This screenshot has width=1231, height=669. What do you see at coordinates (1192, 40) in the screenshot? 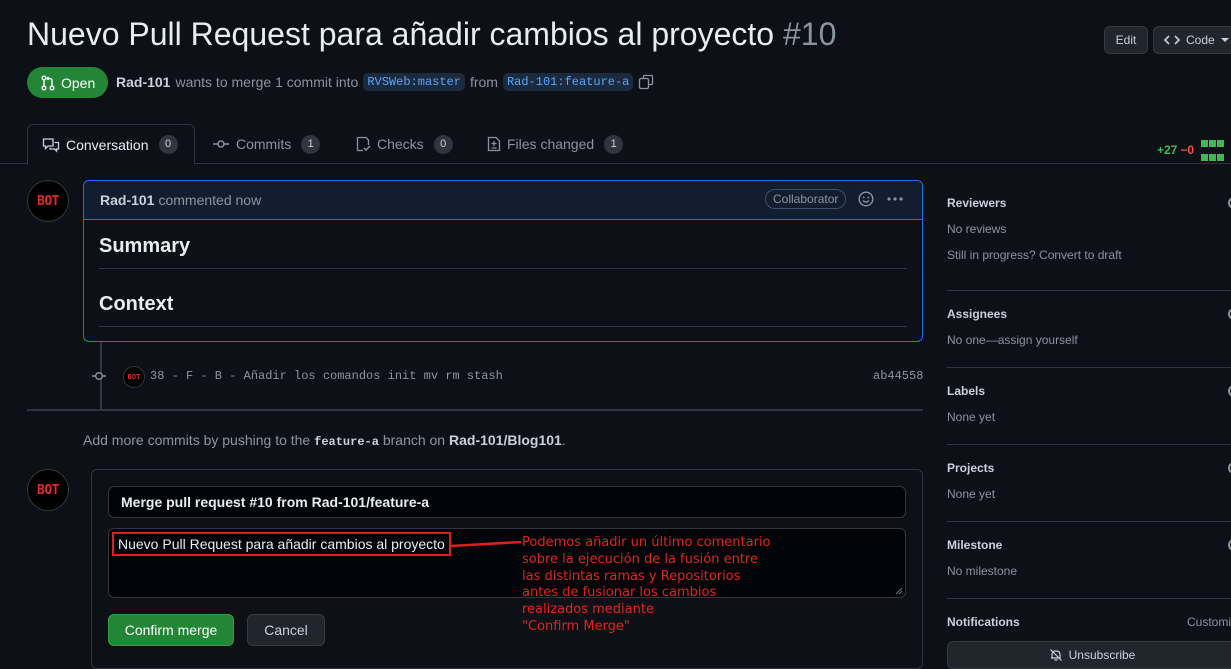
I see `code-button: Code` at bounding box center [1192, 40].